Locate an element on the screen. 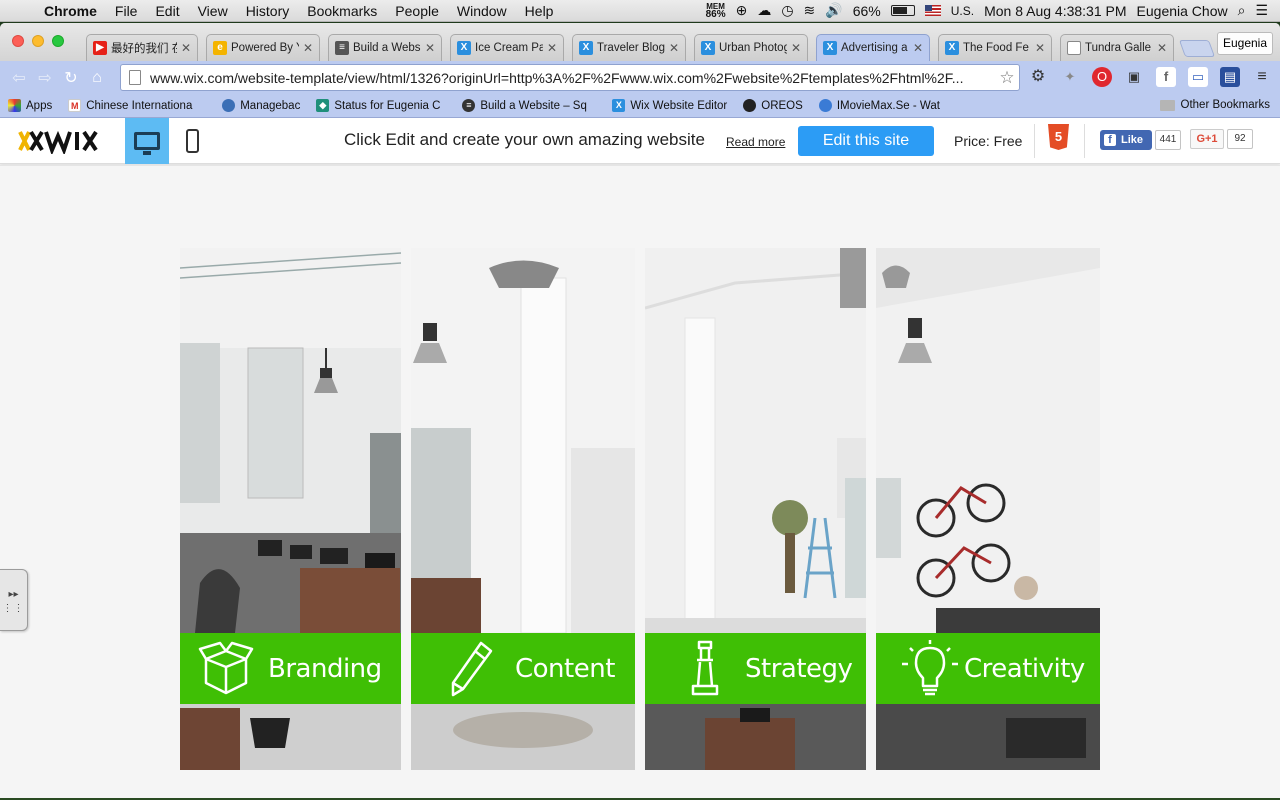 The width and height of the screenshot is (1280, 800). menu-file: File is located at coordinates (126, 11).